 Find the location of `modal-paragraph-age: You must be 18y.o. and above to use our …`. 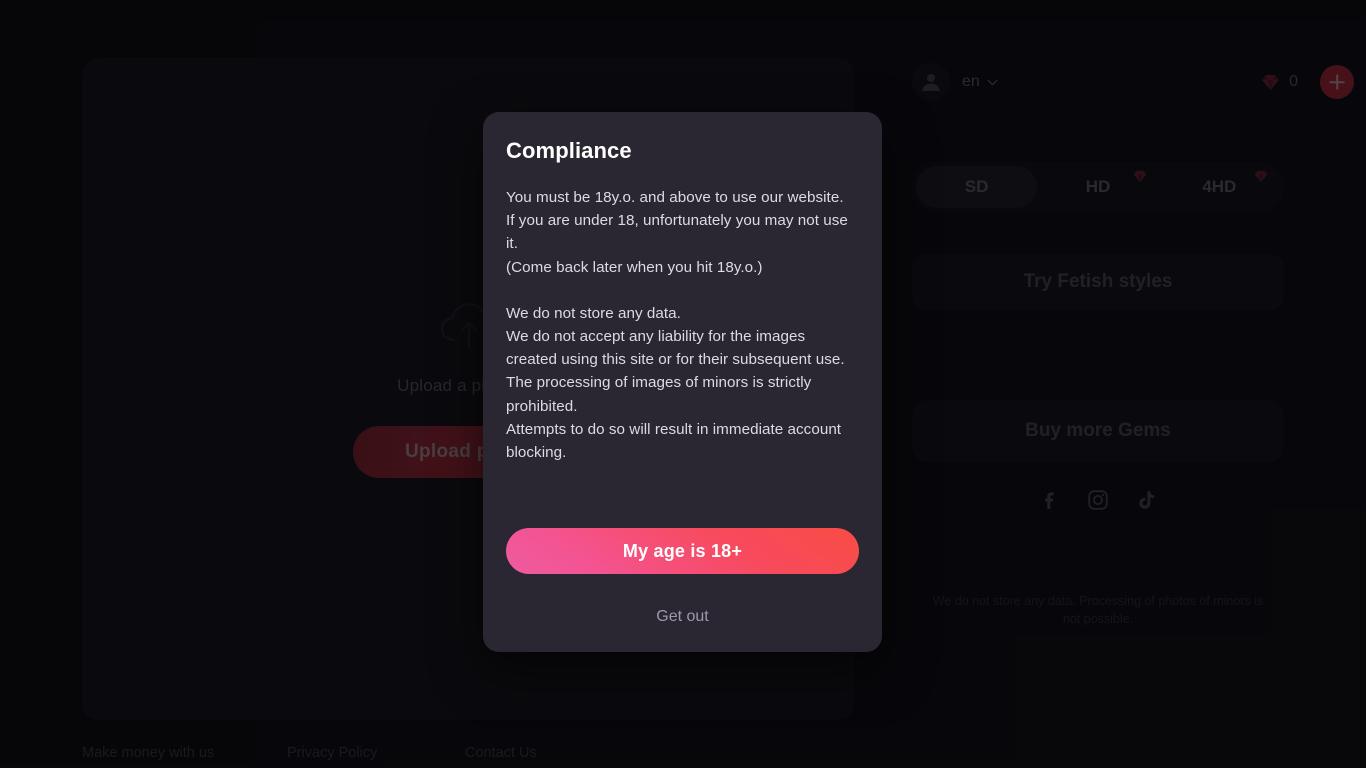

modal-paragraph-age: You must be 18y.o. and above to use our … is located at coordinates (677, 232).